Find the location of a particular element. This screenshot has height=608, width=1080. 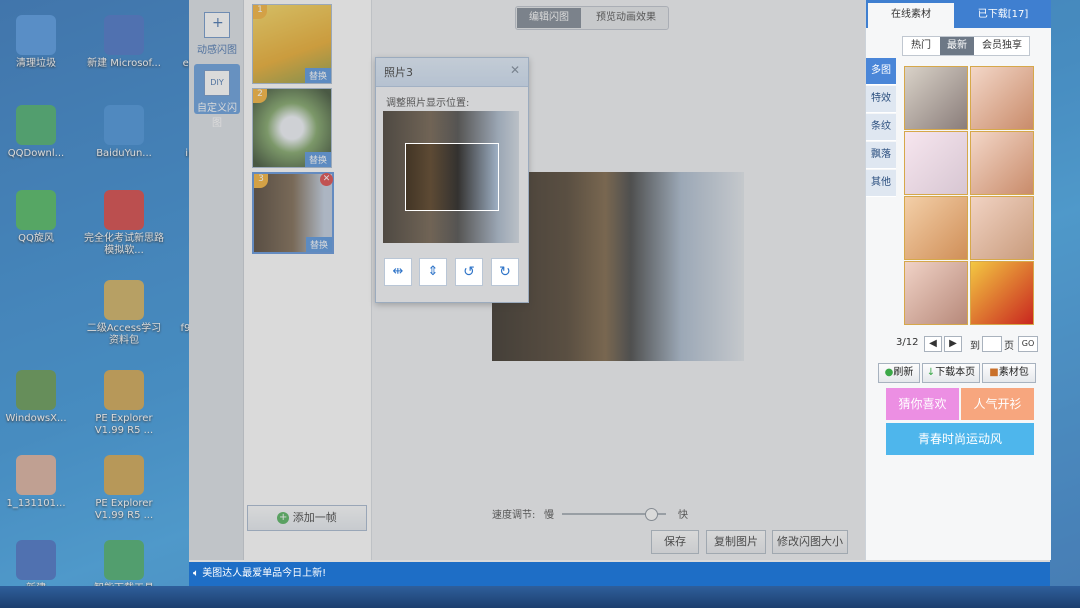

subtab-vip: 会员独享 is located at coordinates (1002, 46).